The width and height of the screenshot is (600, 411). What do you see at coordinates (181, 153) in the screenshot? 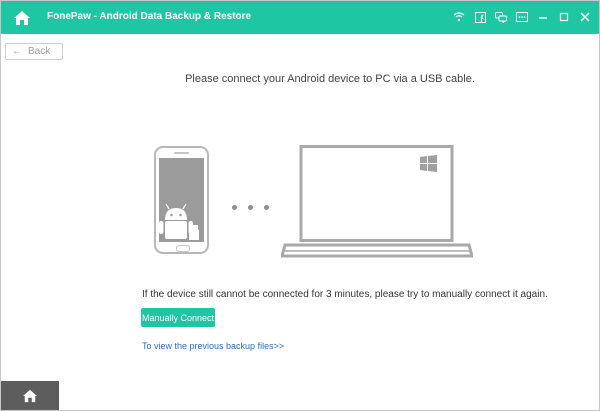
I see `phone-speaker` at bounding box center [181, 153].